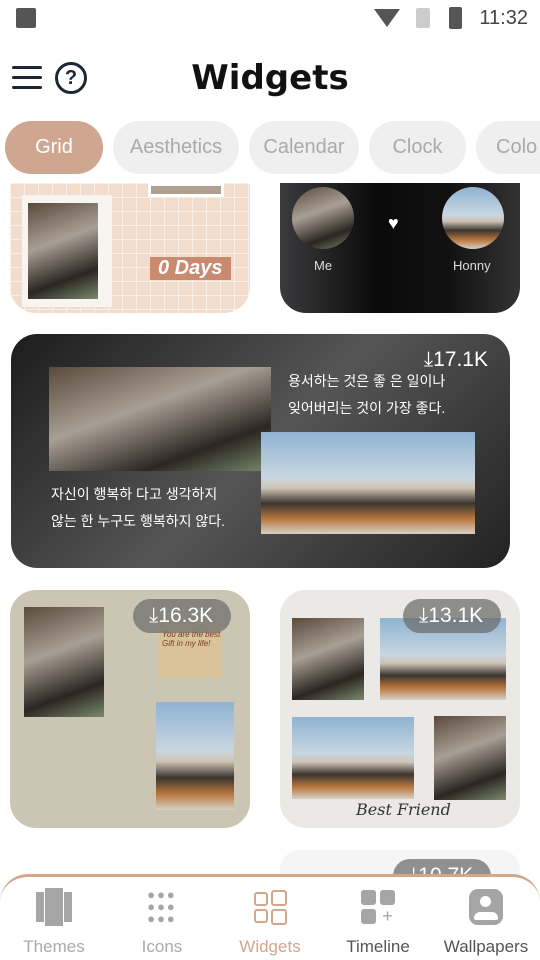  I want to click on download-count: ⤓13.1K, so click(452, 616).